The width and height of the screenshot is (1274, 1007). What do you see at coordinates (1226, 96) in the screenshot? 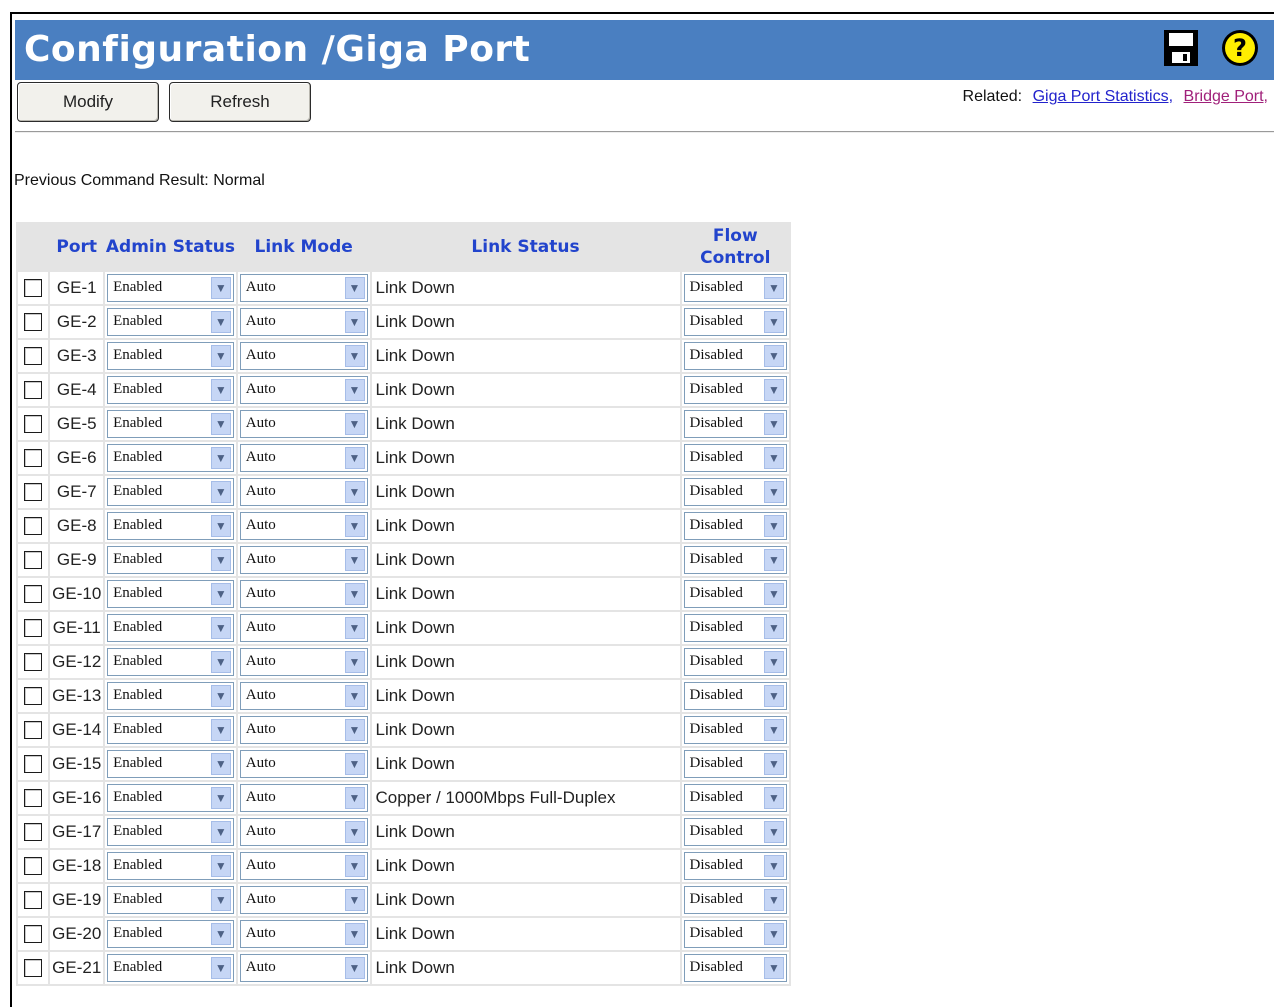
I see `link-bridge-port: Bridge Port,` at bounding box center [1226, 96].